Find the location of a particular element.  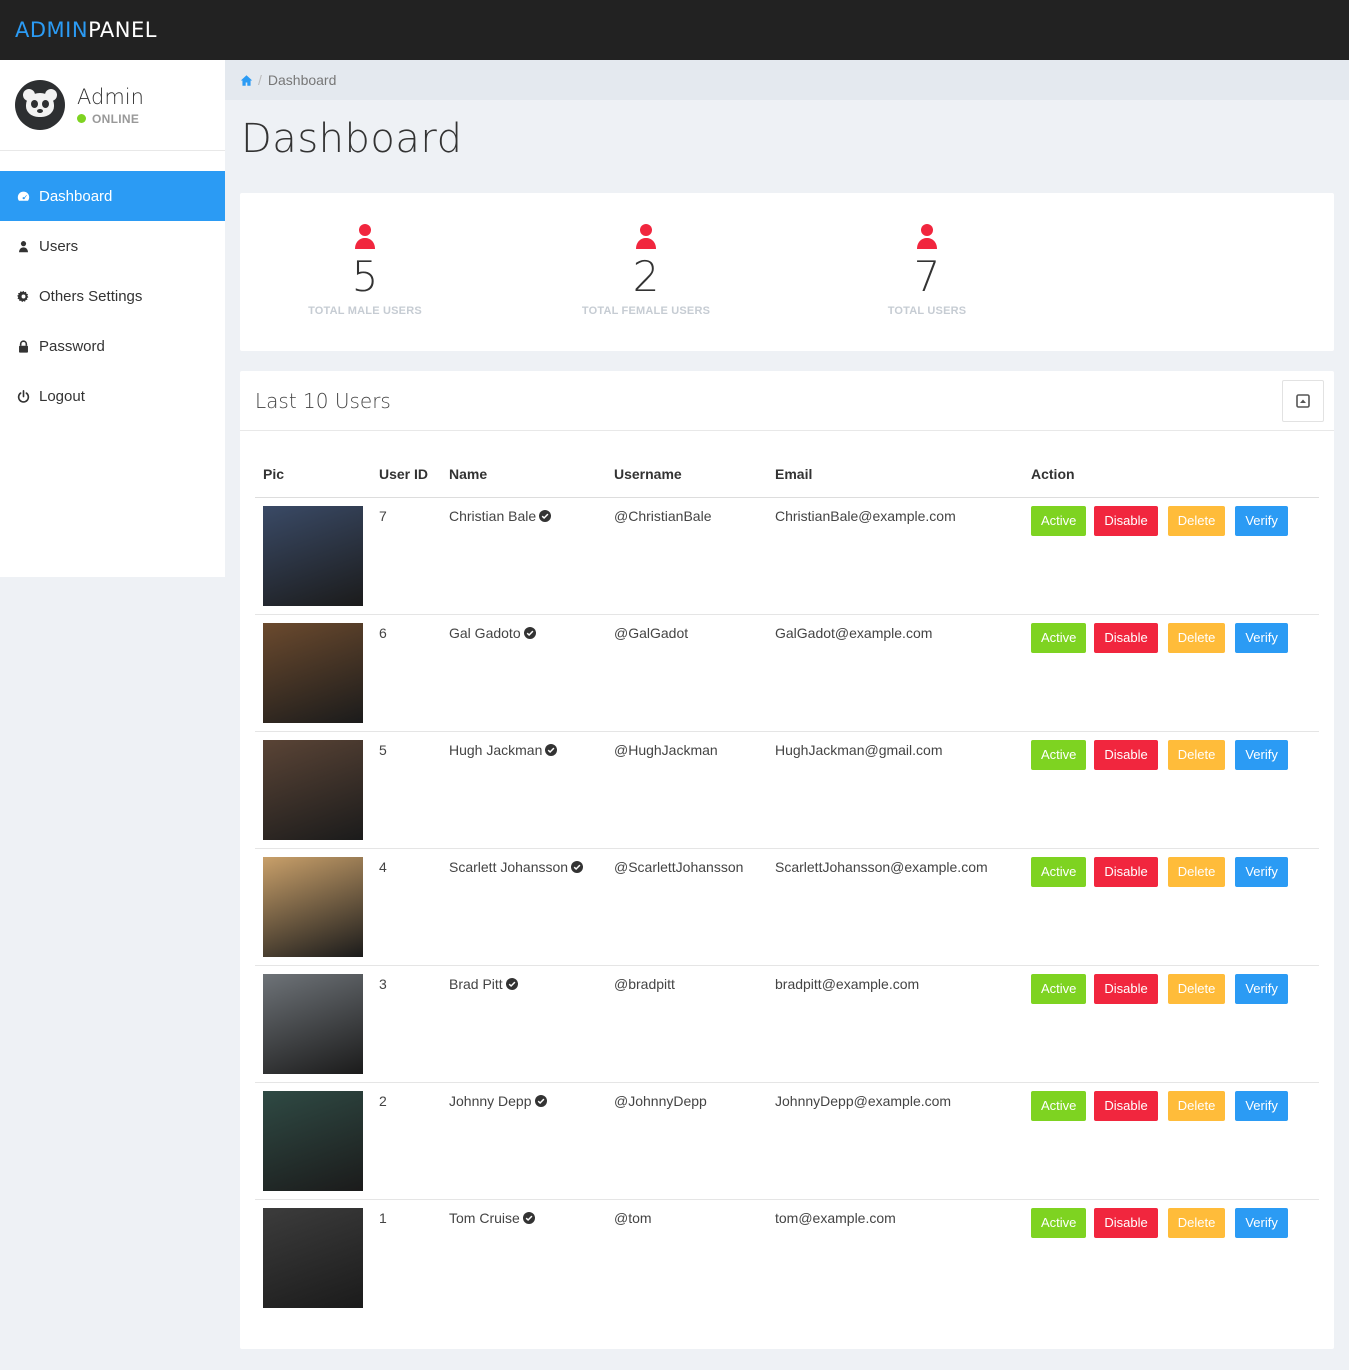

email: HughJackman@gmail.com is located at coordinates (859, 749).